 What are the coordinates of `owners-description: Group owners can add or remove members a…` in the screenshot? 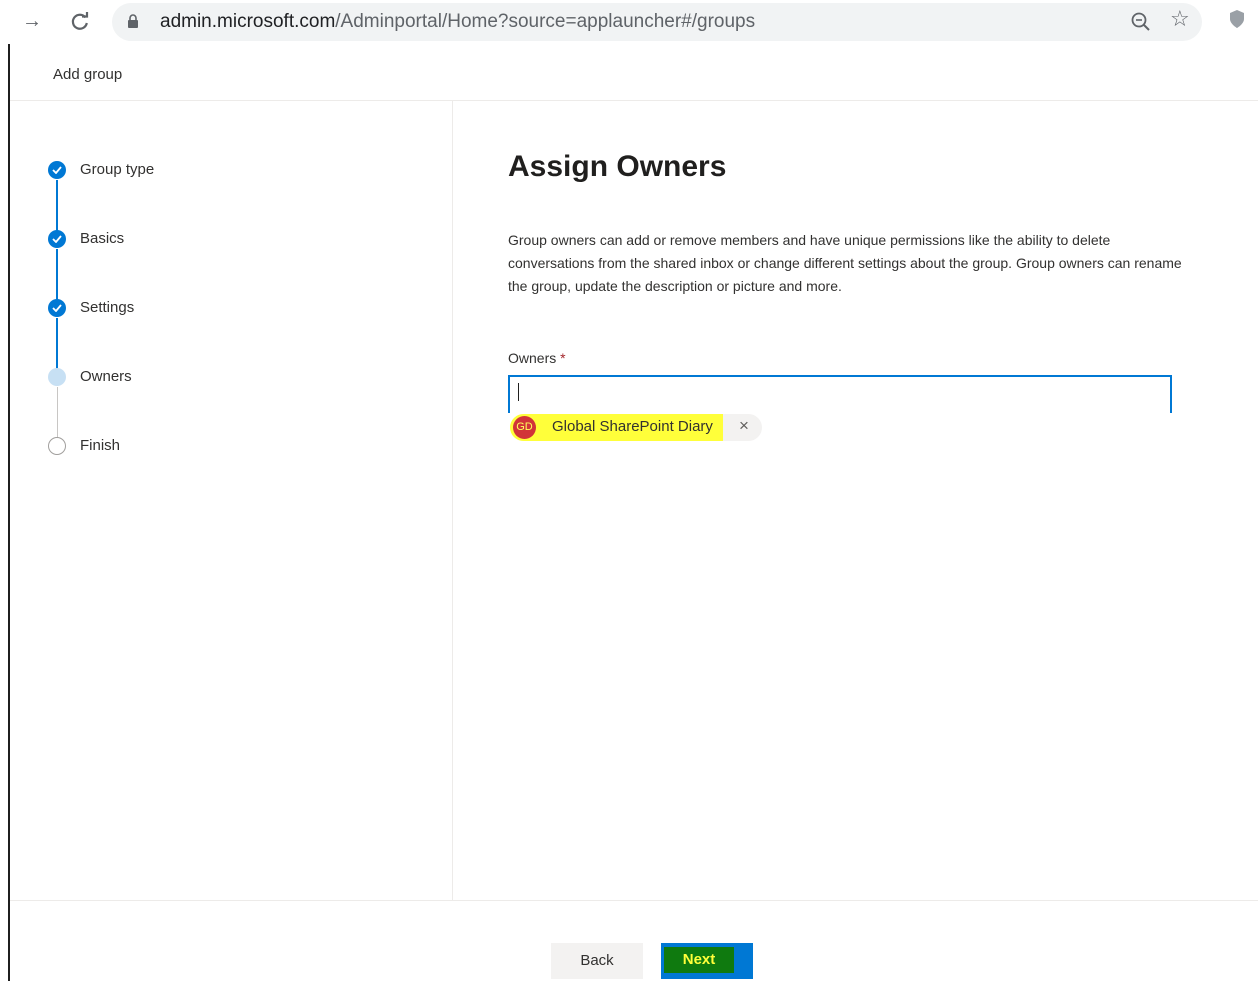 It's located at (845, 263).